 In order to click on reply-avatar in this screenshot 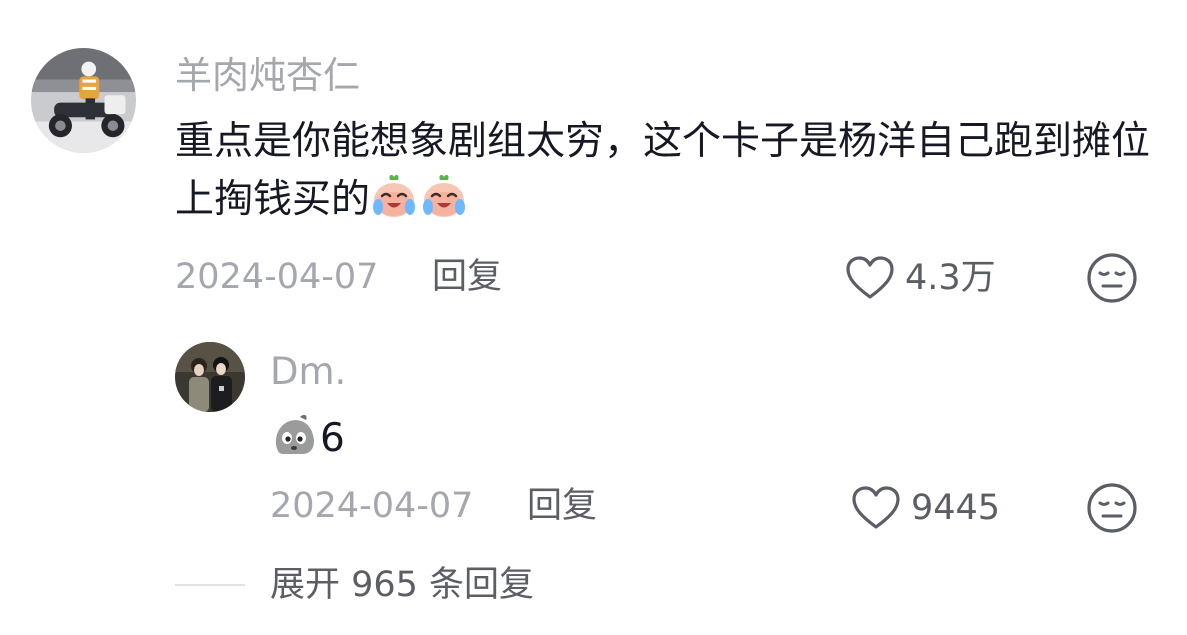, I will do `click(210, 377)`.